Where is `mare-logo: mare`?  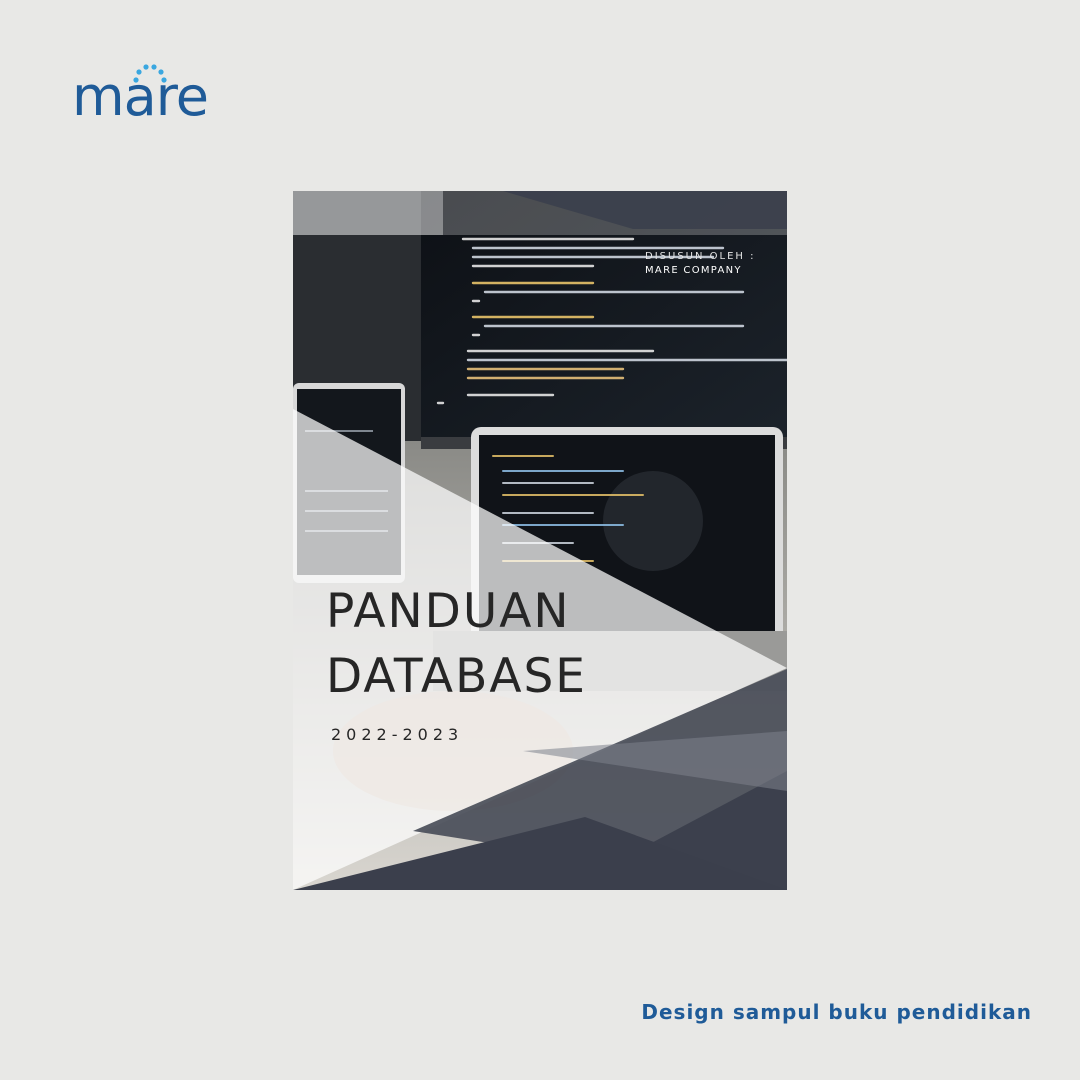 mare-logo: mare is located at coordinates (157, 97).